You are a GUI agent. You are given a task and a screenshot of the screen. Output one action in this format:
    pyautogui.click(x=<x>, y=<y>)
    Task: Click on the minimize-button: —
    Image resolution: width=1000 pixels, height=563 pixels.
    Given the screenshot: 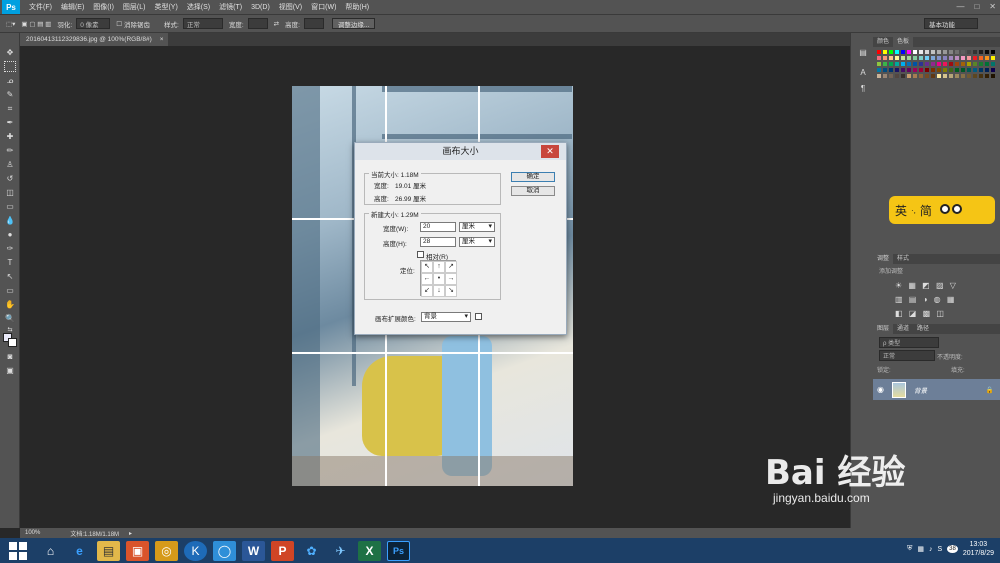 What is the action you would take?
    pyautogui.click(x=960, y=6)
    